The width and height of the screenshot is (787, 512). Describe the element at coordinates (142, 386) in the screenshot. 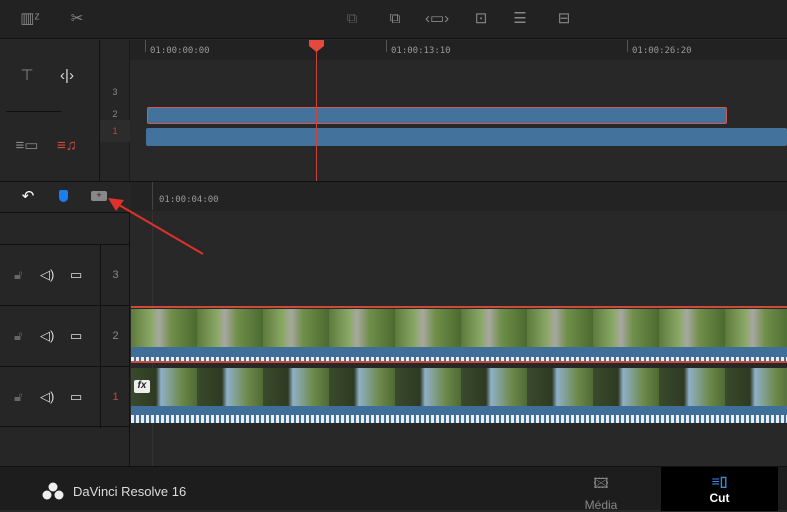

I see `fx-badge: fx` at that location.